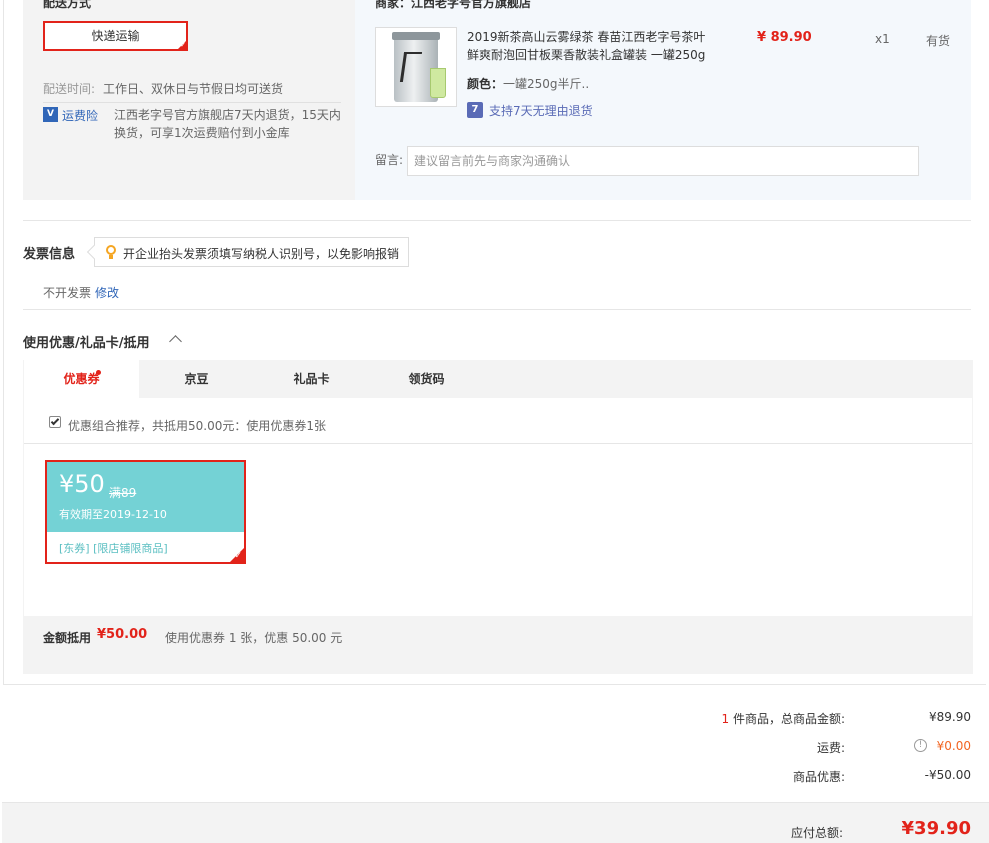 This screenshot has height=843, width=989. I want to click on coupon-header: ¥50 满89 有效期至2019-12-10, so click(145, 497).